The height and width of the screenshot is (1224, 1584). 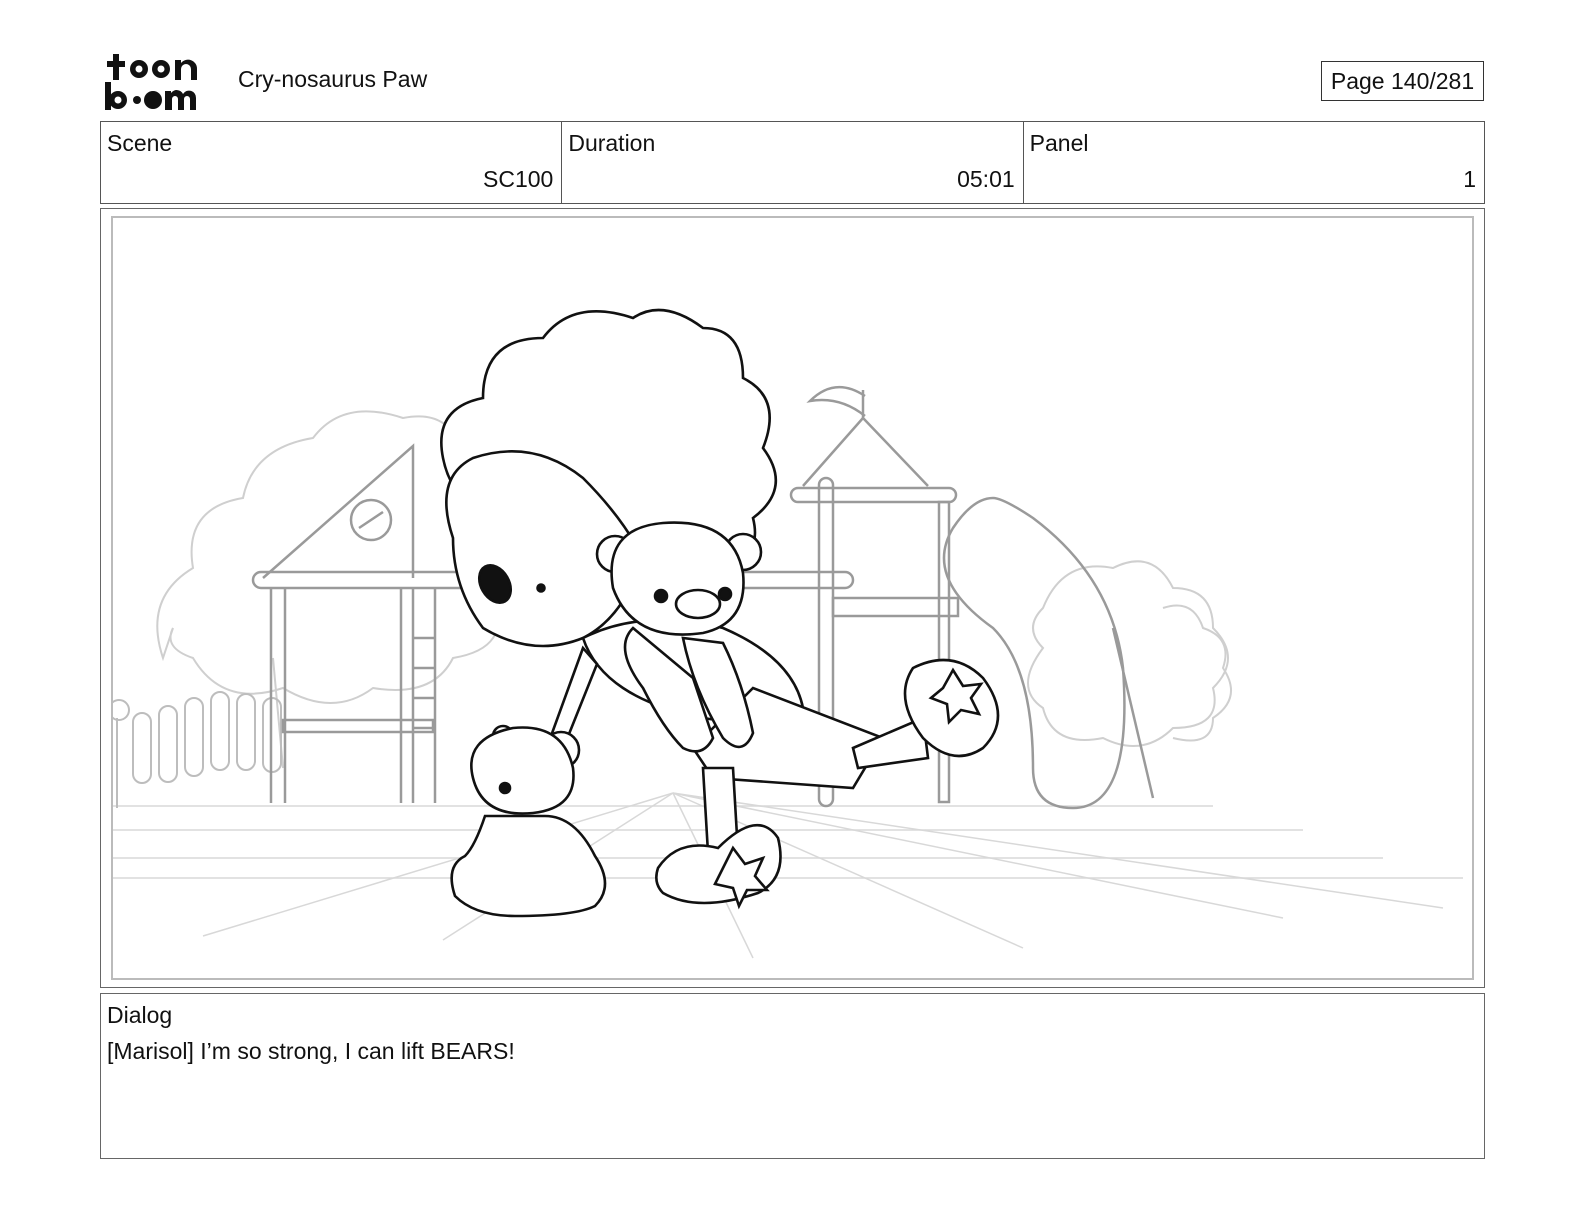 What do you see at coordinates (159, 82) in the screenshot?
I see `toon-boom-logo` at bounding box center [159, 82].